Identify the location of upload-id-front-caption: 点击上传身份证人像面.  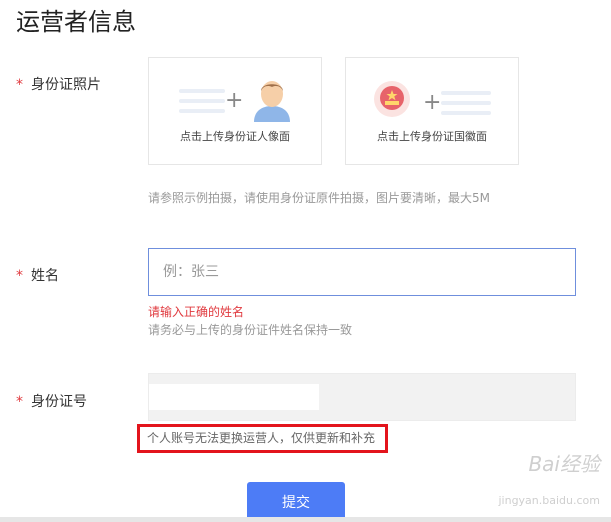
(235, 136).